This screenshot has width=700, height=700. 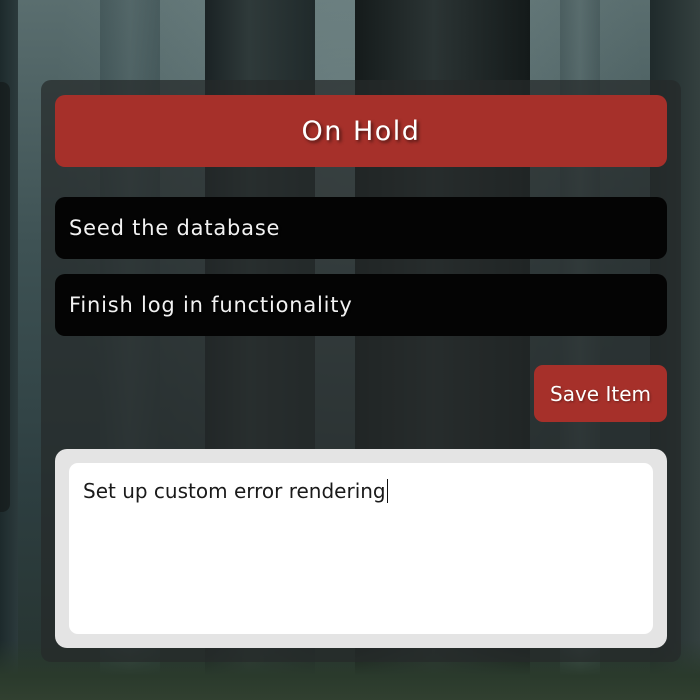 I want to click on adjacent-column-edge, so click(x=5, y=297).